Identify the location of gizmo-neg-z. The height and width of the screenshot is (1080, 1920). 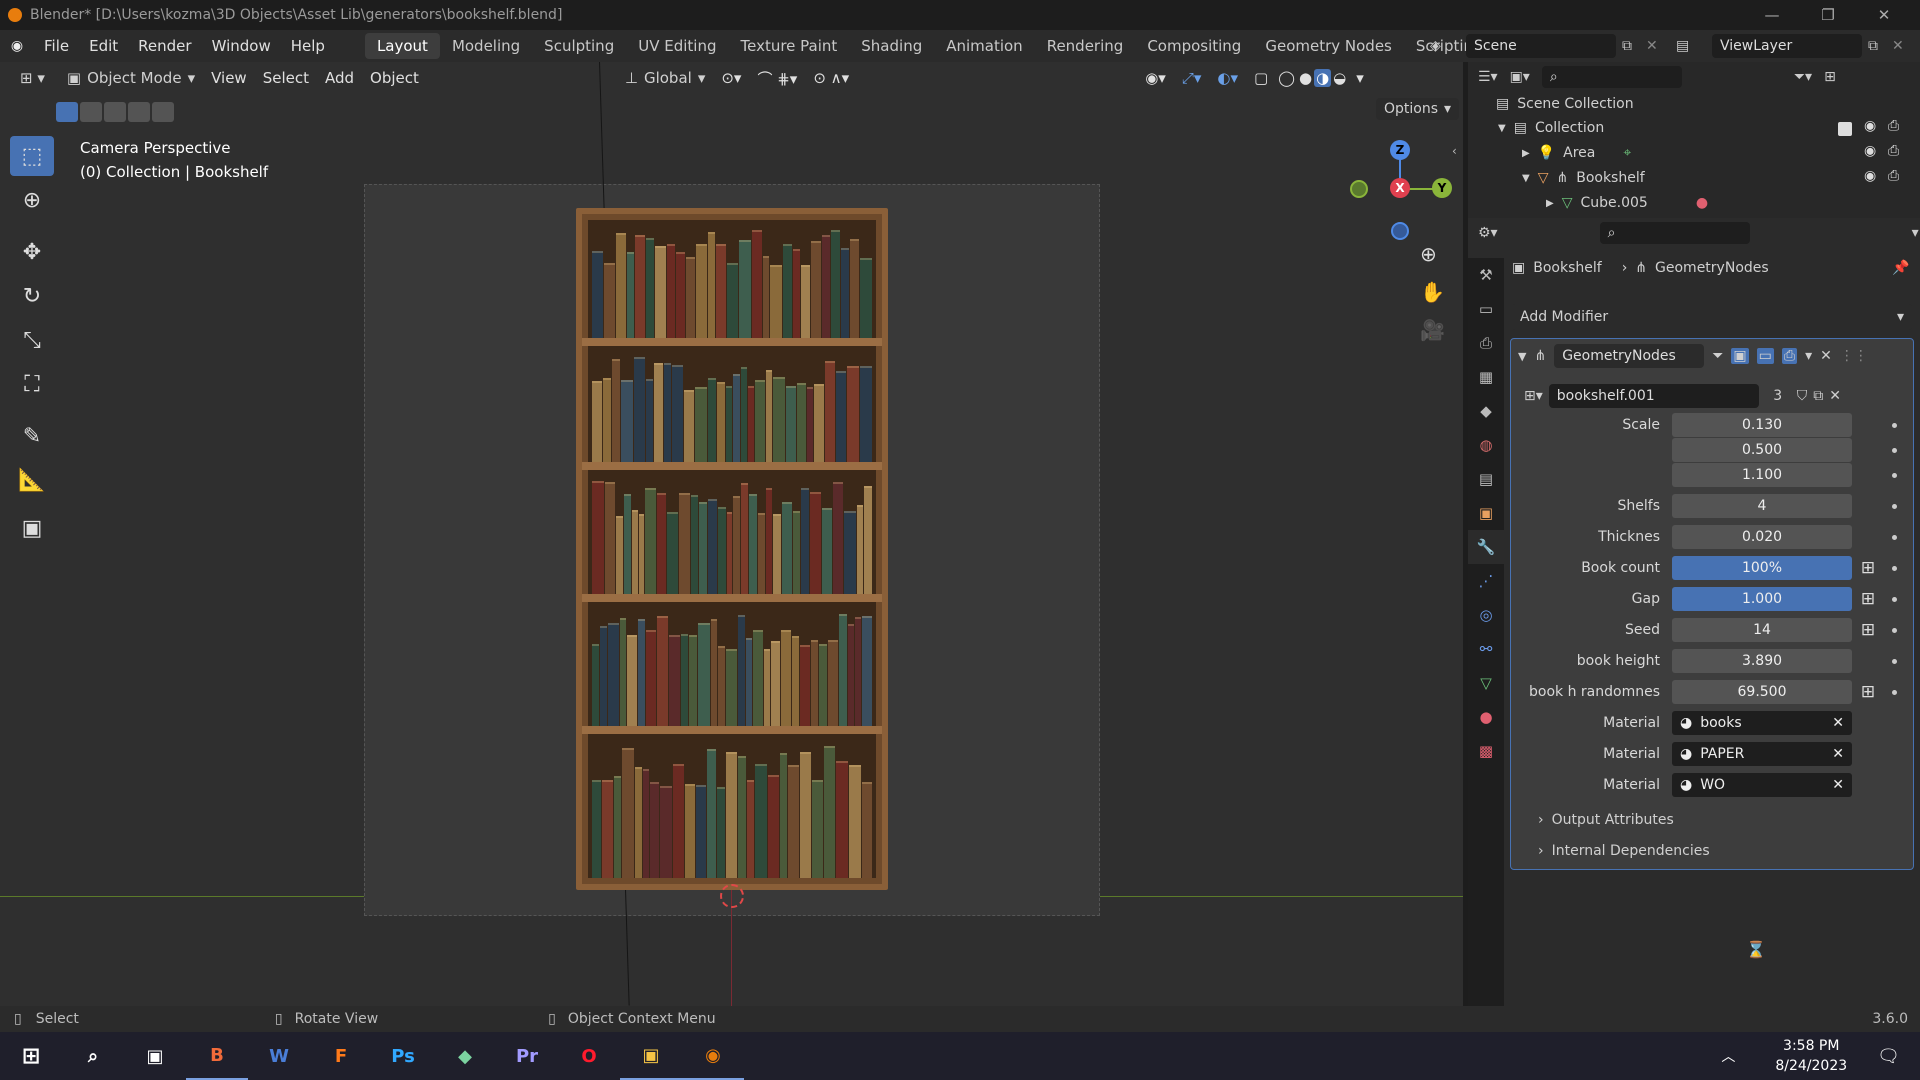
(1400, 231).